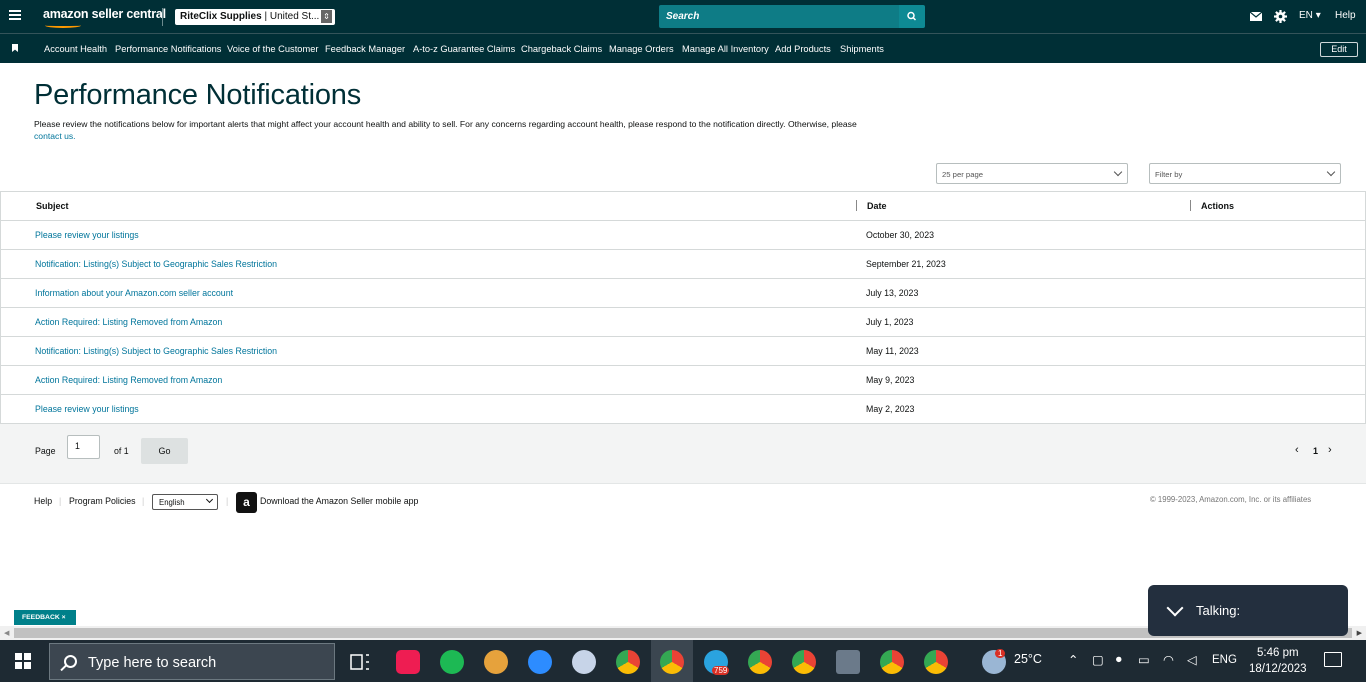 Image resolution: width=1366 pixels, height=682 pixels. Describe the element at coordinates (584, 662) in the screenshot. I see `paint-icon` at that location.